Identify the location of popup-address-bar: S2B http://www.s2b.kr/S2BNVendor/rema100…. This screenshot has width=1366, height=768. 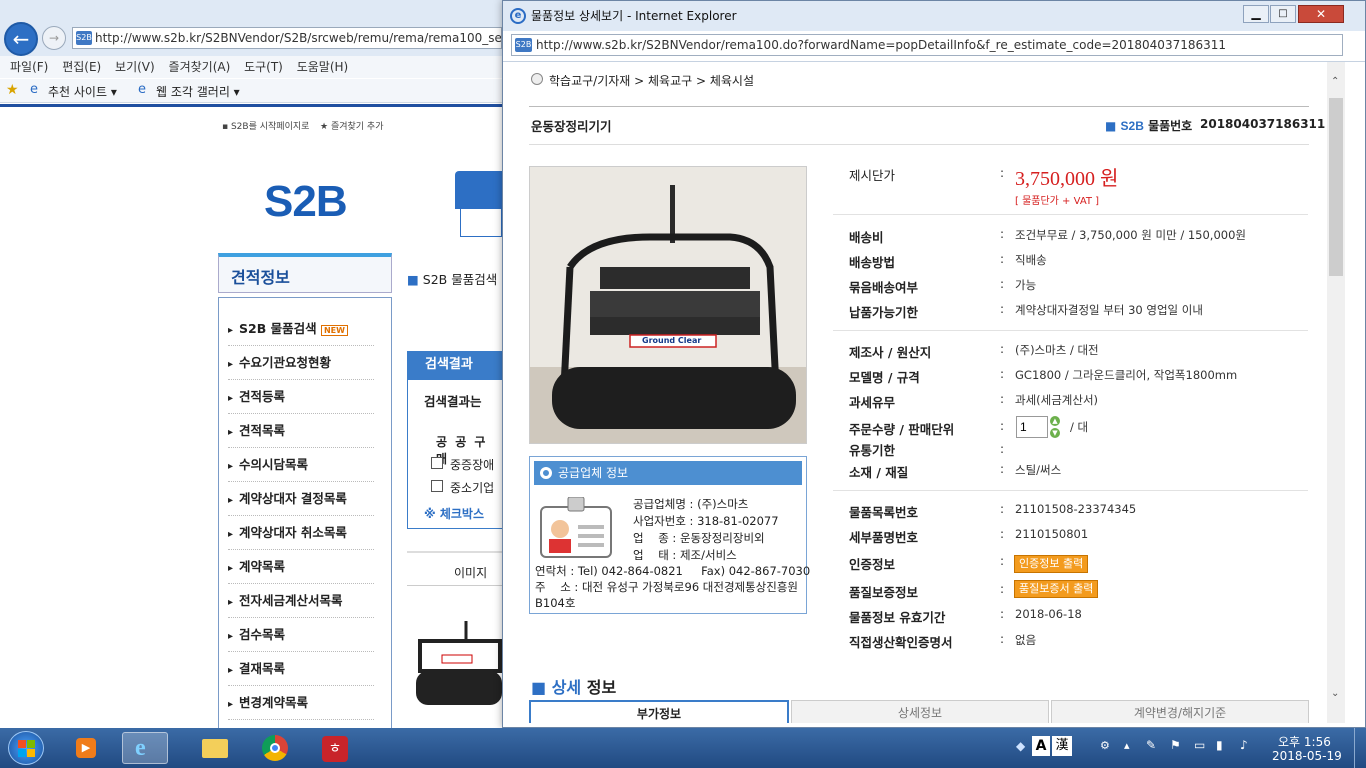
(927, 45).